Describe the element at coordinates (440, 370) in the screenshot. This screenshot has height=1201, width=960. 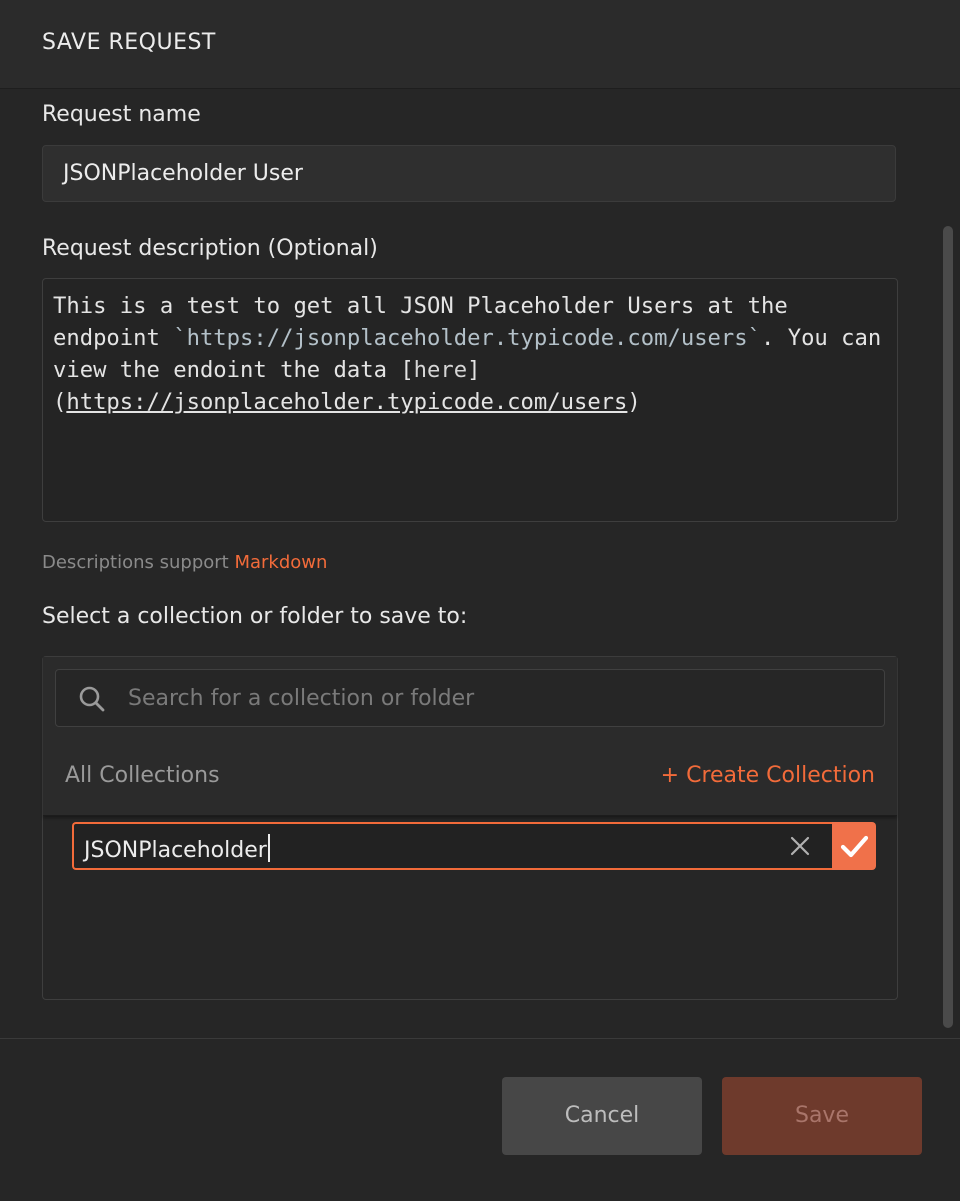
I see `description-link-text: here` at that location.